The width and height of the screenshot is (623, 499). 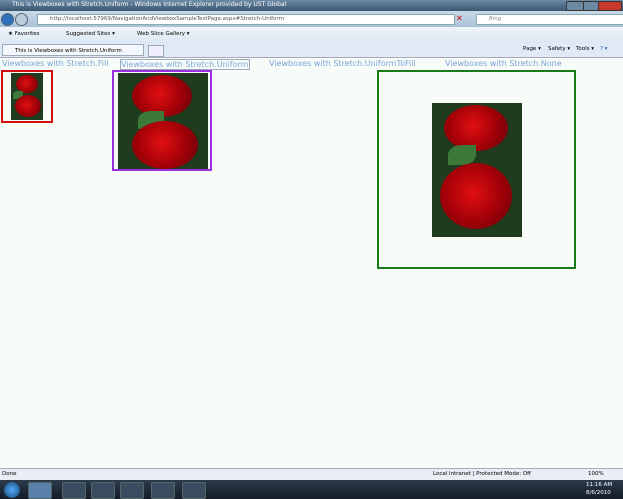 What do you see at coordinates (12, 490) in the screenshot?
I see `start-button` at bounding box center [12, 490].